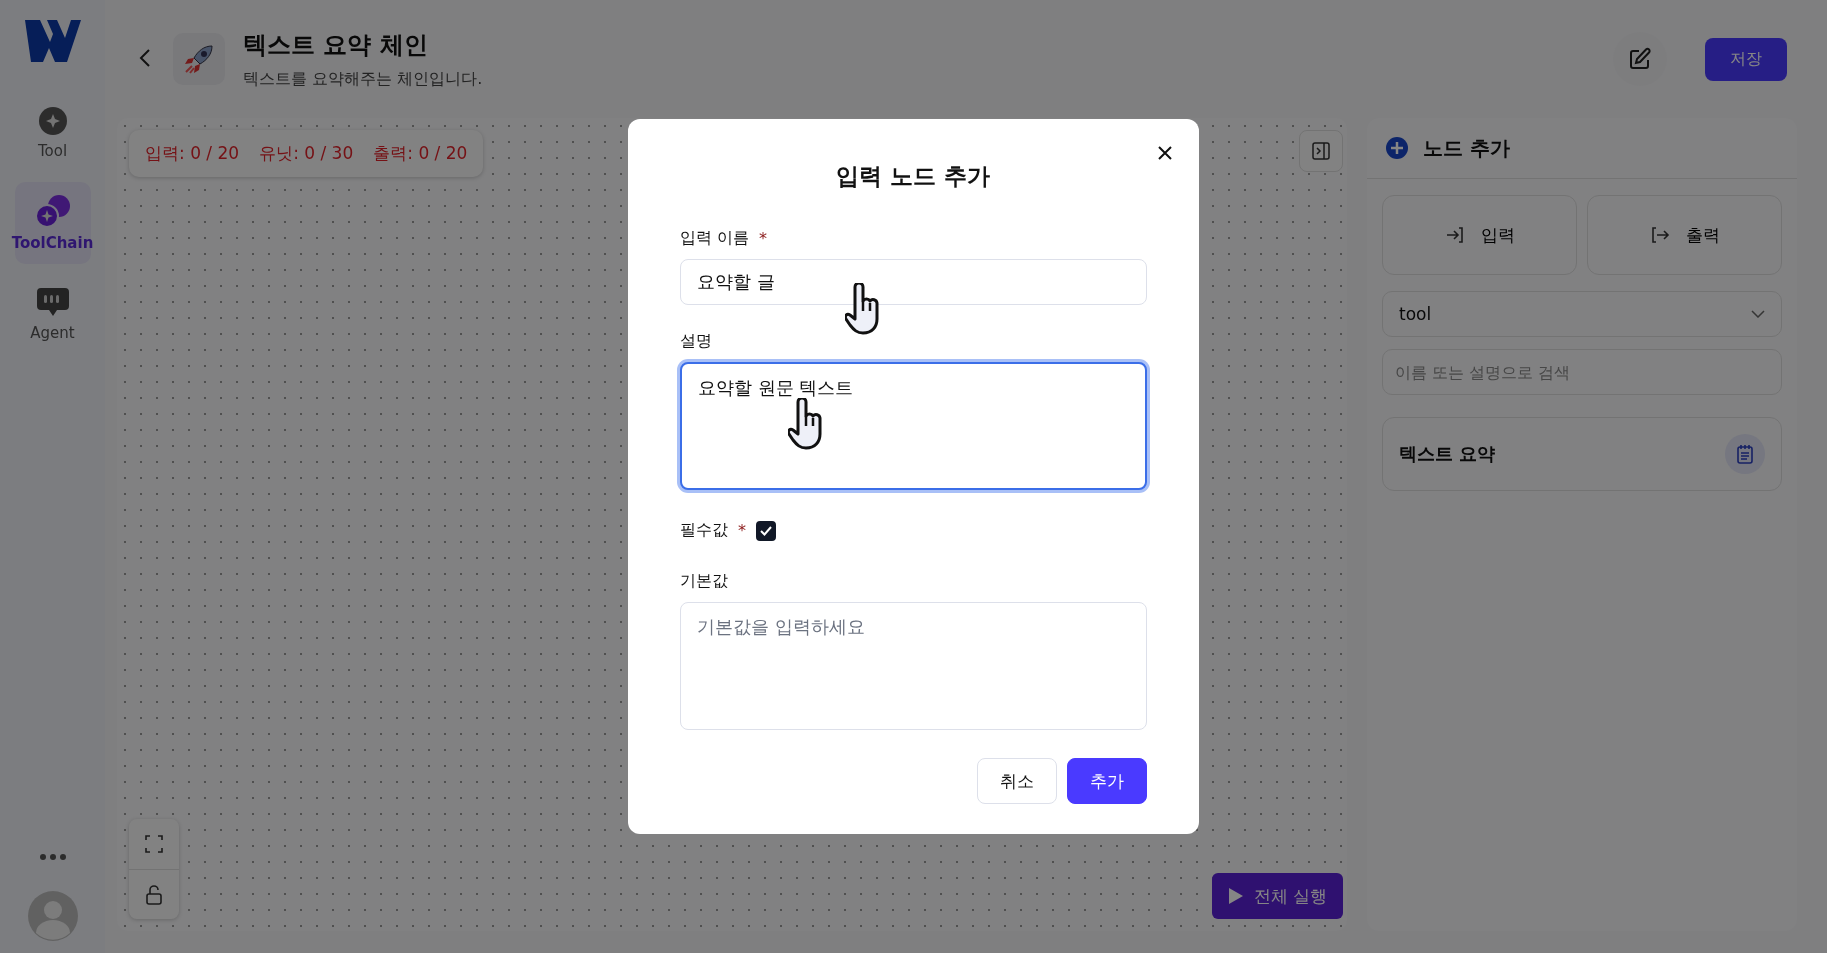 This screenshot has height=953, width=1827. I want to click on tool-card: 텍스트 요약, so click(1582, 454).